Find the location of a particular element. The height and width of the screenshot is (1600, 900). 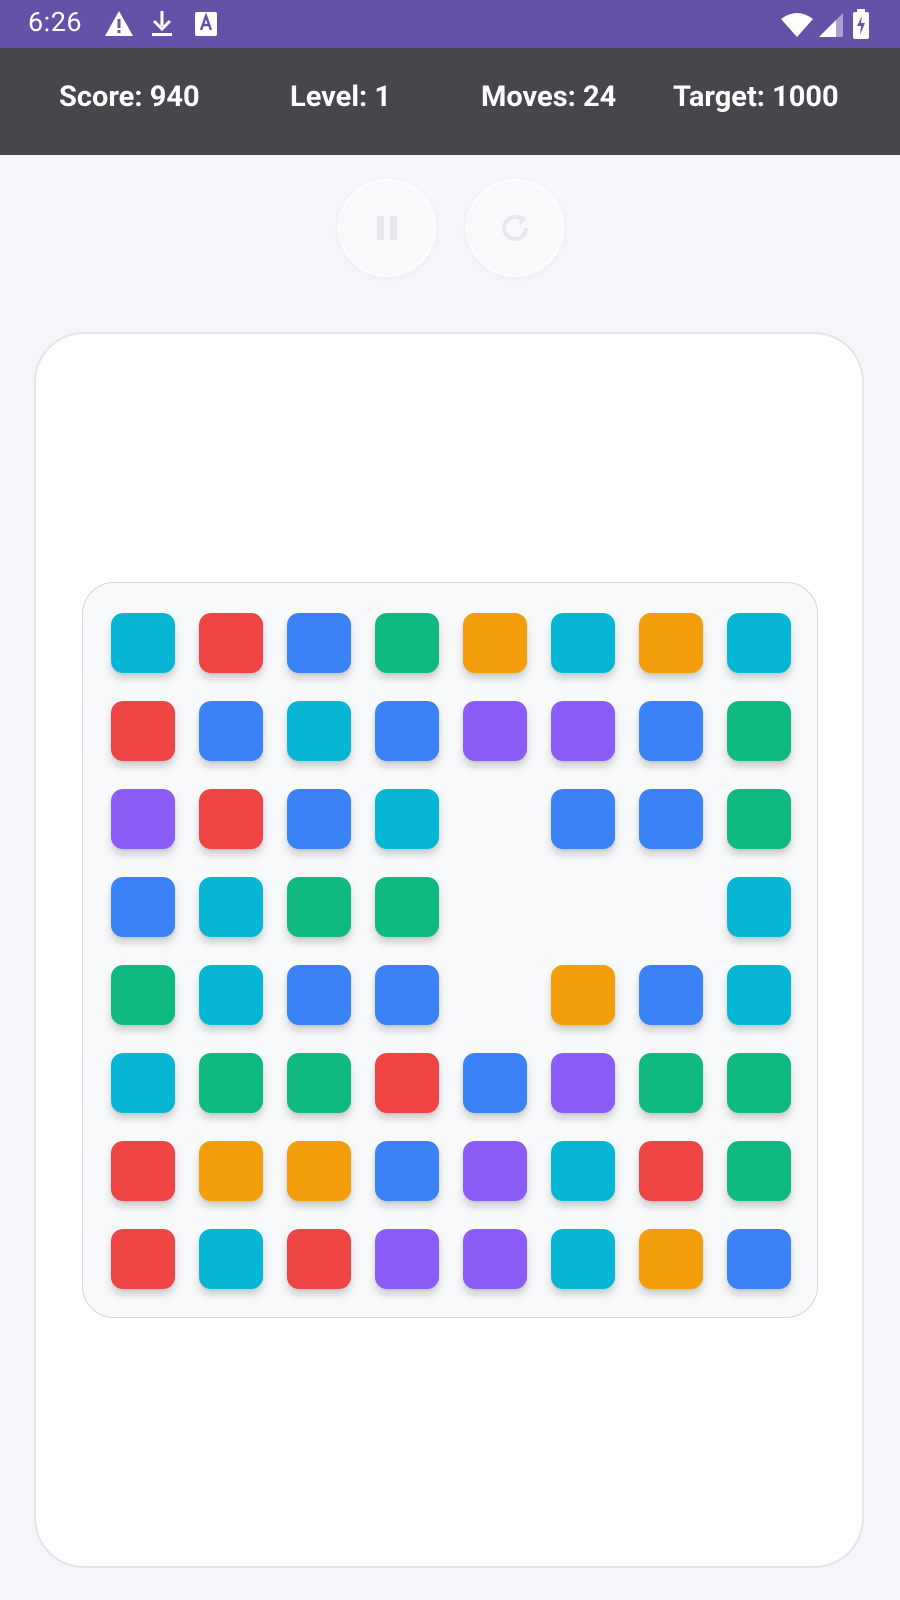

score-label: Score: 940 is located at coordinates (129, 97).